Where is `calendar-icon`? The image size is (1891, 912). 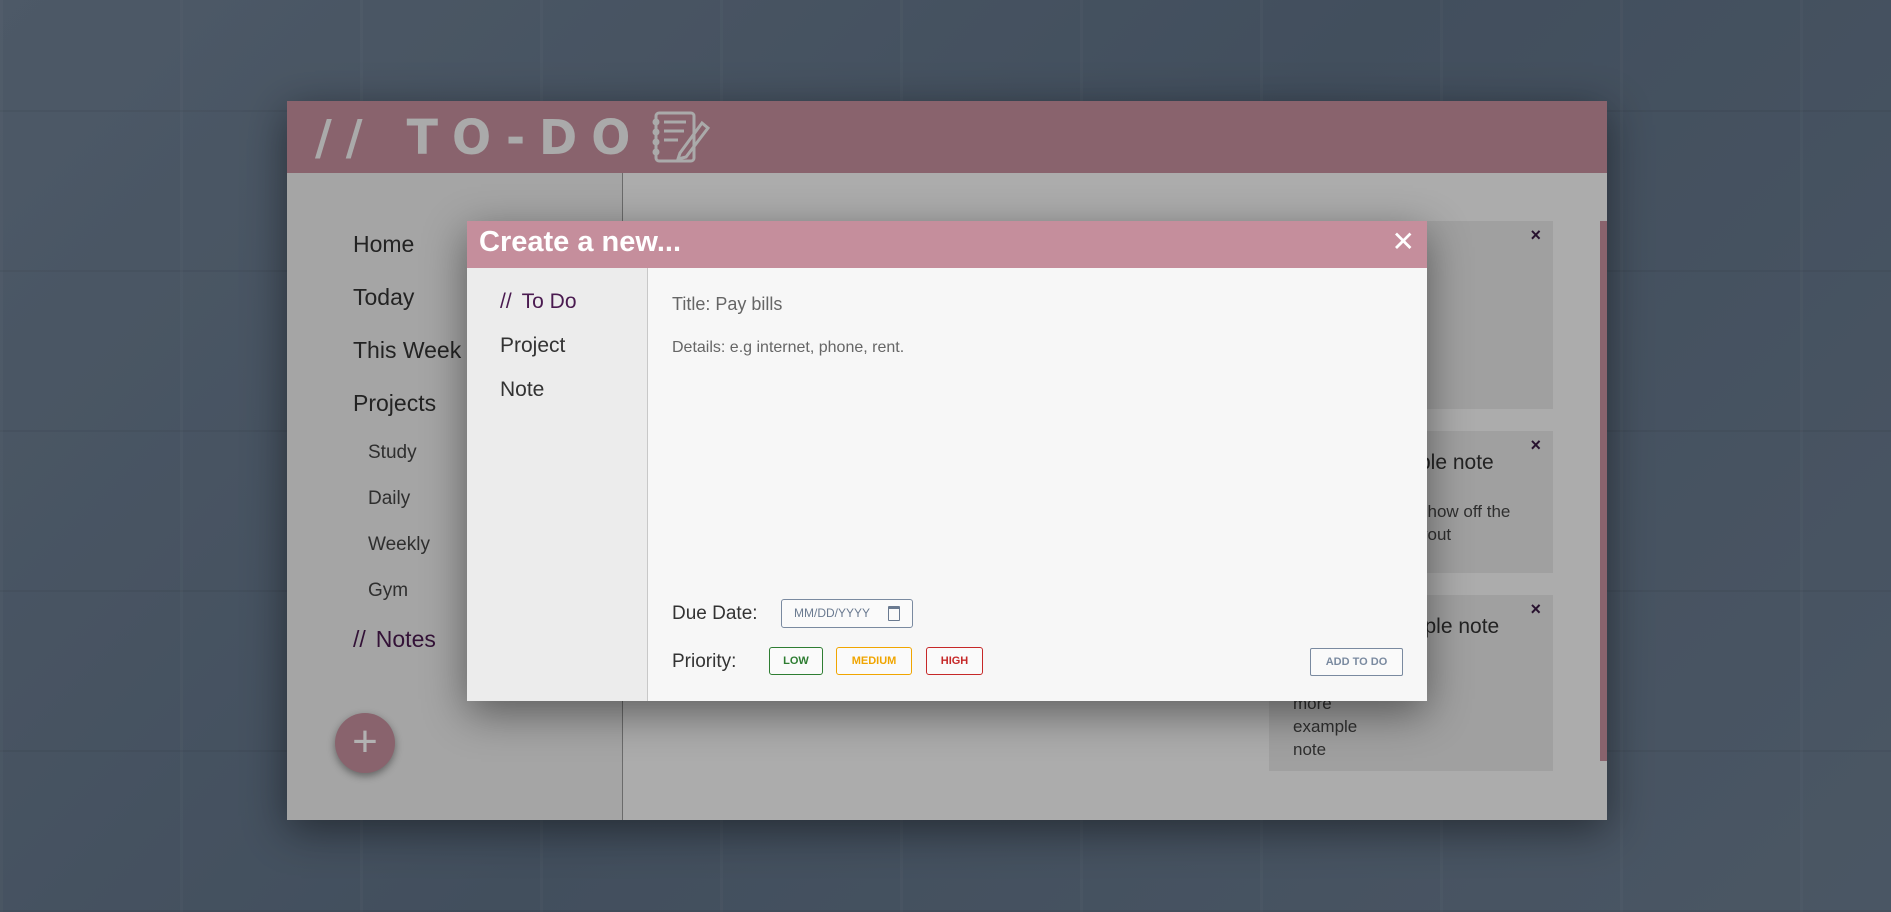 calendar-icon is located at coordinates (894, 613).